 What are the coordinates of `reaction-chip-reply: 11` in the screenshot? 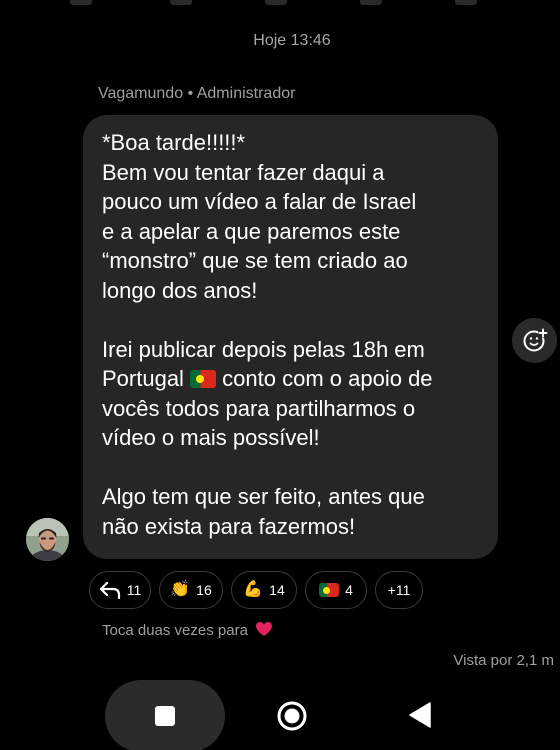 It's located at (120, 590).